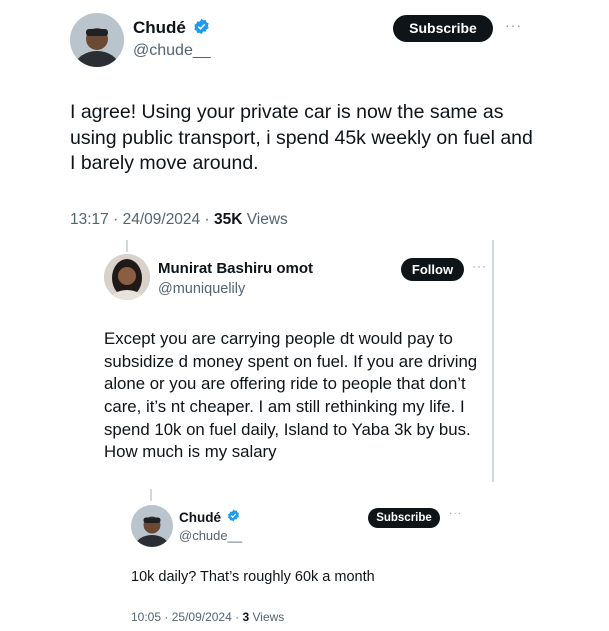 This screenshot has height=631, width=609. Describe the element at coordinates (202, 617) in the screenshot. I see `tweet-date: 25/09/2024` at that location.